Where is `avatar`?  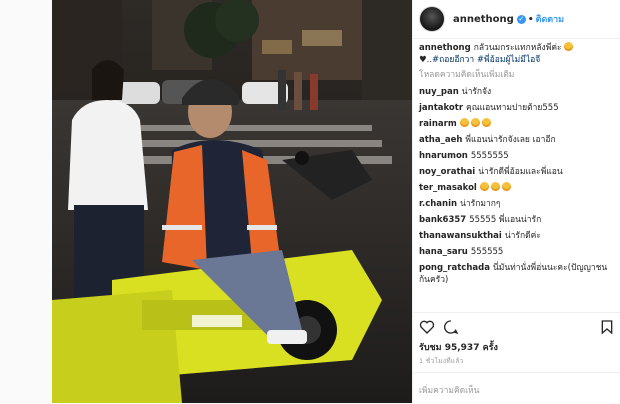 avatar is located at coordinates (432, 19).